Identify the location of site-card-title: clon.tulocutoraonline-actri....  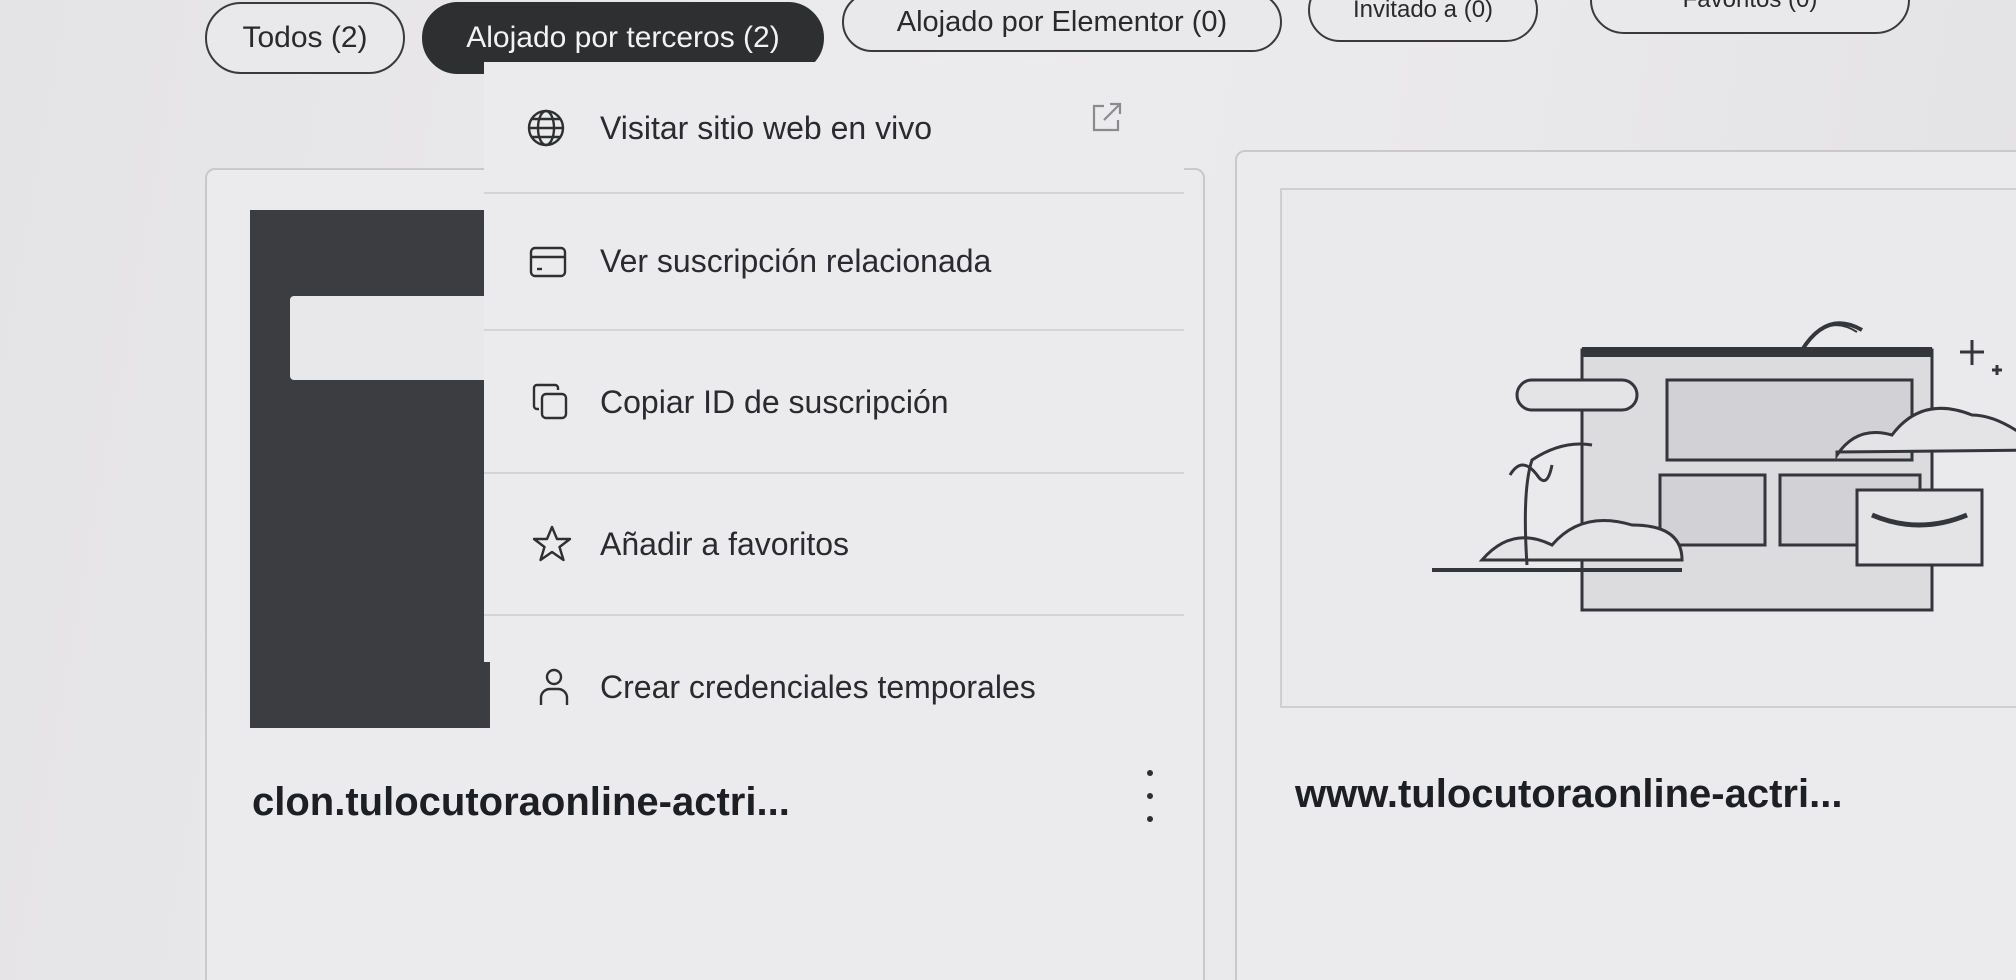
(521, 802).